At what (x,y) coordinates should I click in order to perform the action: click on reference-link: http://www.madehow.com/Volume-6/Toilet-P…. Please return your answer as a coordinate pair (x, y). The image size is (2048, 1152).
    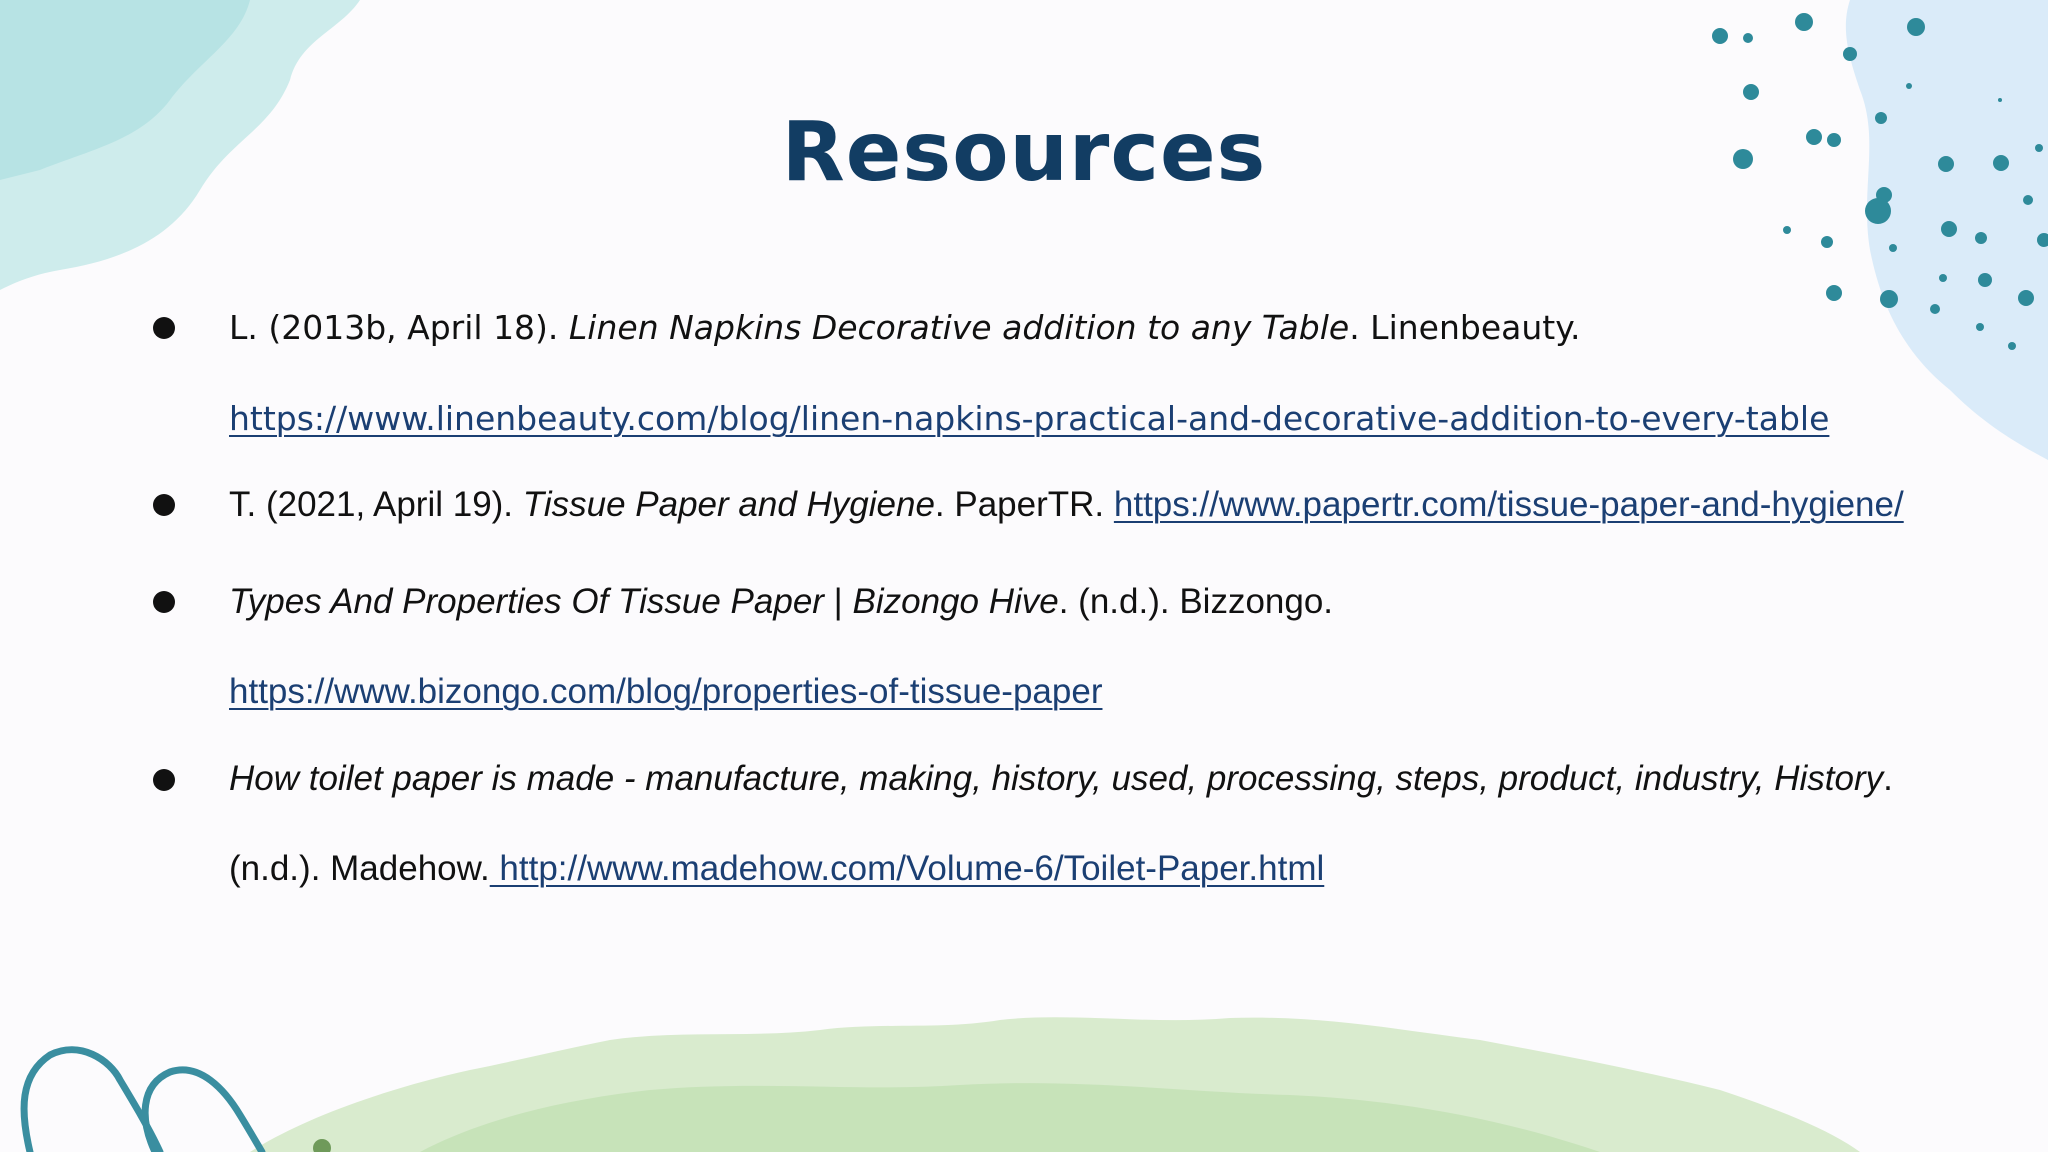
    Looking at the image, I should click on (907, 868).